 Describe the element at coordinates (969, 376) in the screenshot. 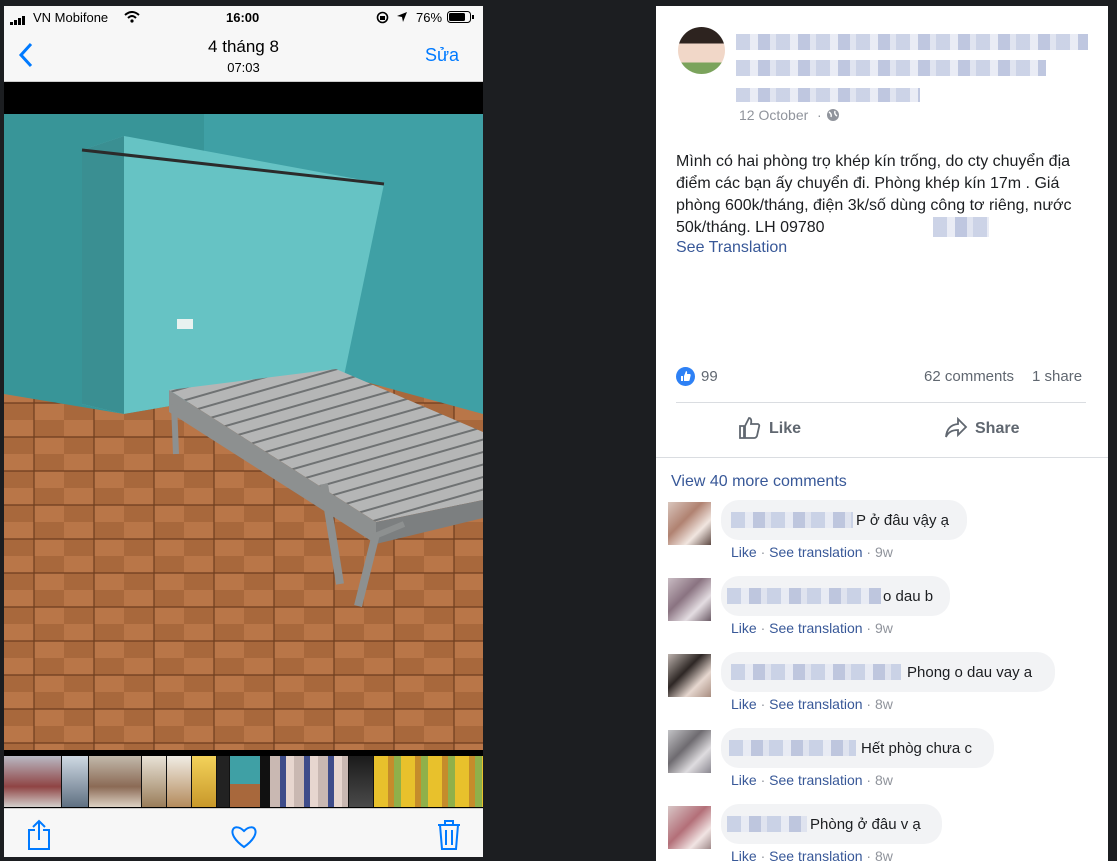

I see `comments-count: 62 comments` at that location.